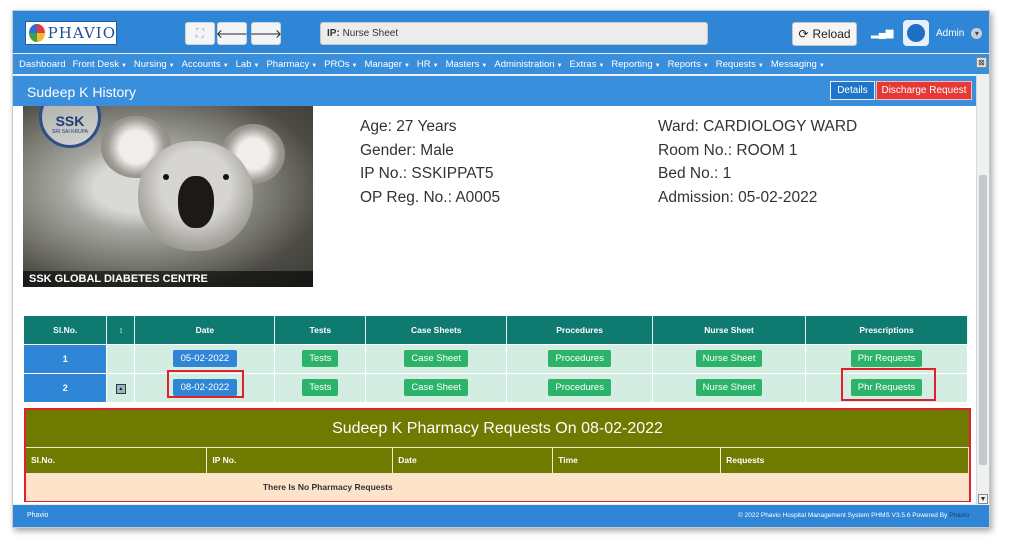 The height and width of the screenshot is (548, 1009). What do you see at coordinates (798, 64) in the screenshot?
I see `menu-item-messaging: Messaging ▼` at bounding box center [798, 64].